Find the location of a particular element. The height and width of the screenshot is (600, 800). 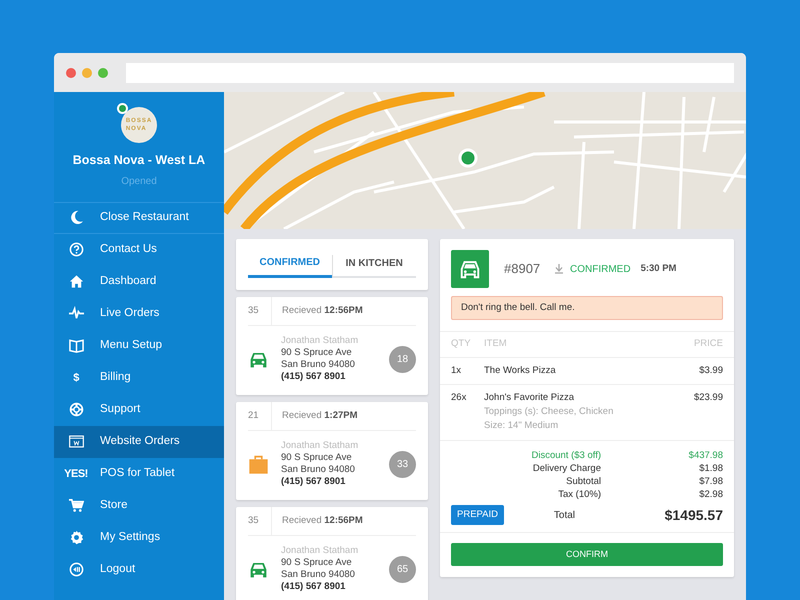

shopping-bag-icon is located at coordinates (258, 464).